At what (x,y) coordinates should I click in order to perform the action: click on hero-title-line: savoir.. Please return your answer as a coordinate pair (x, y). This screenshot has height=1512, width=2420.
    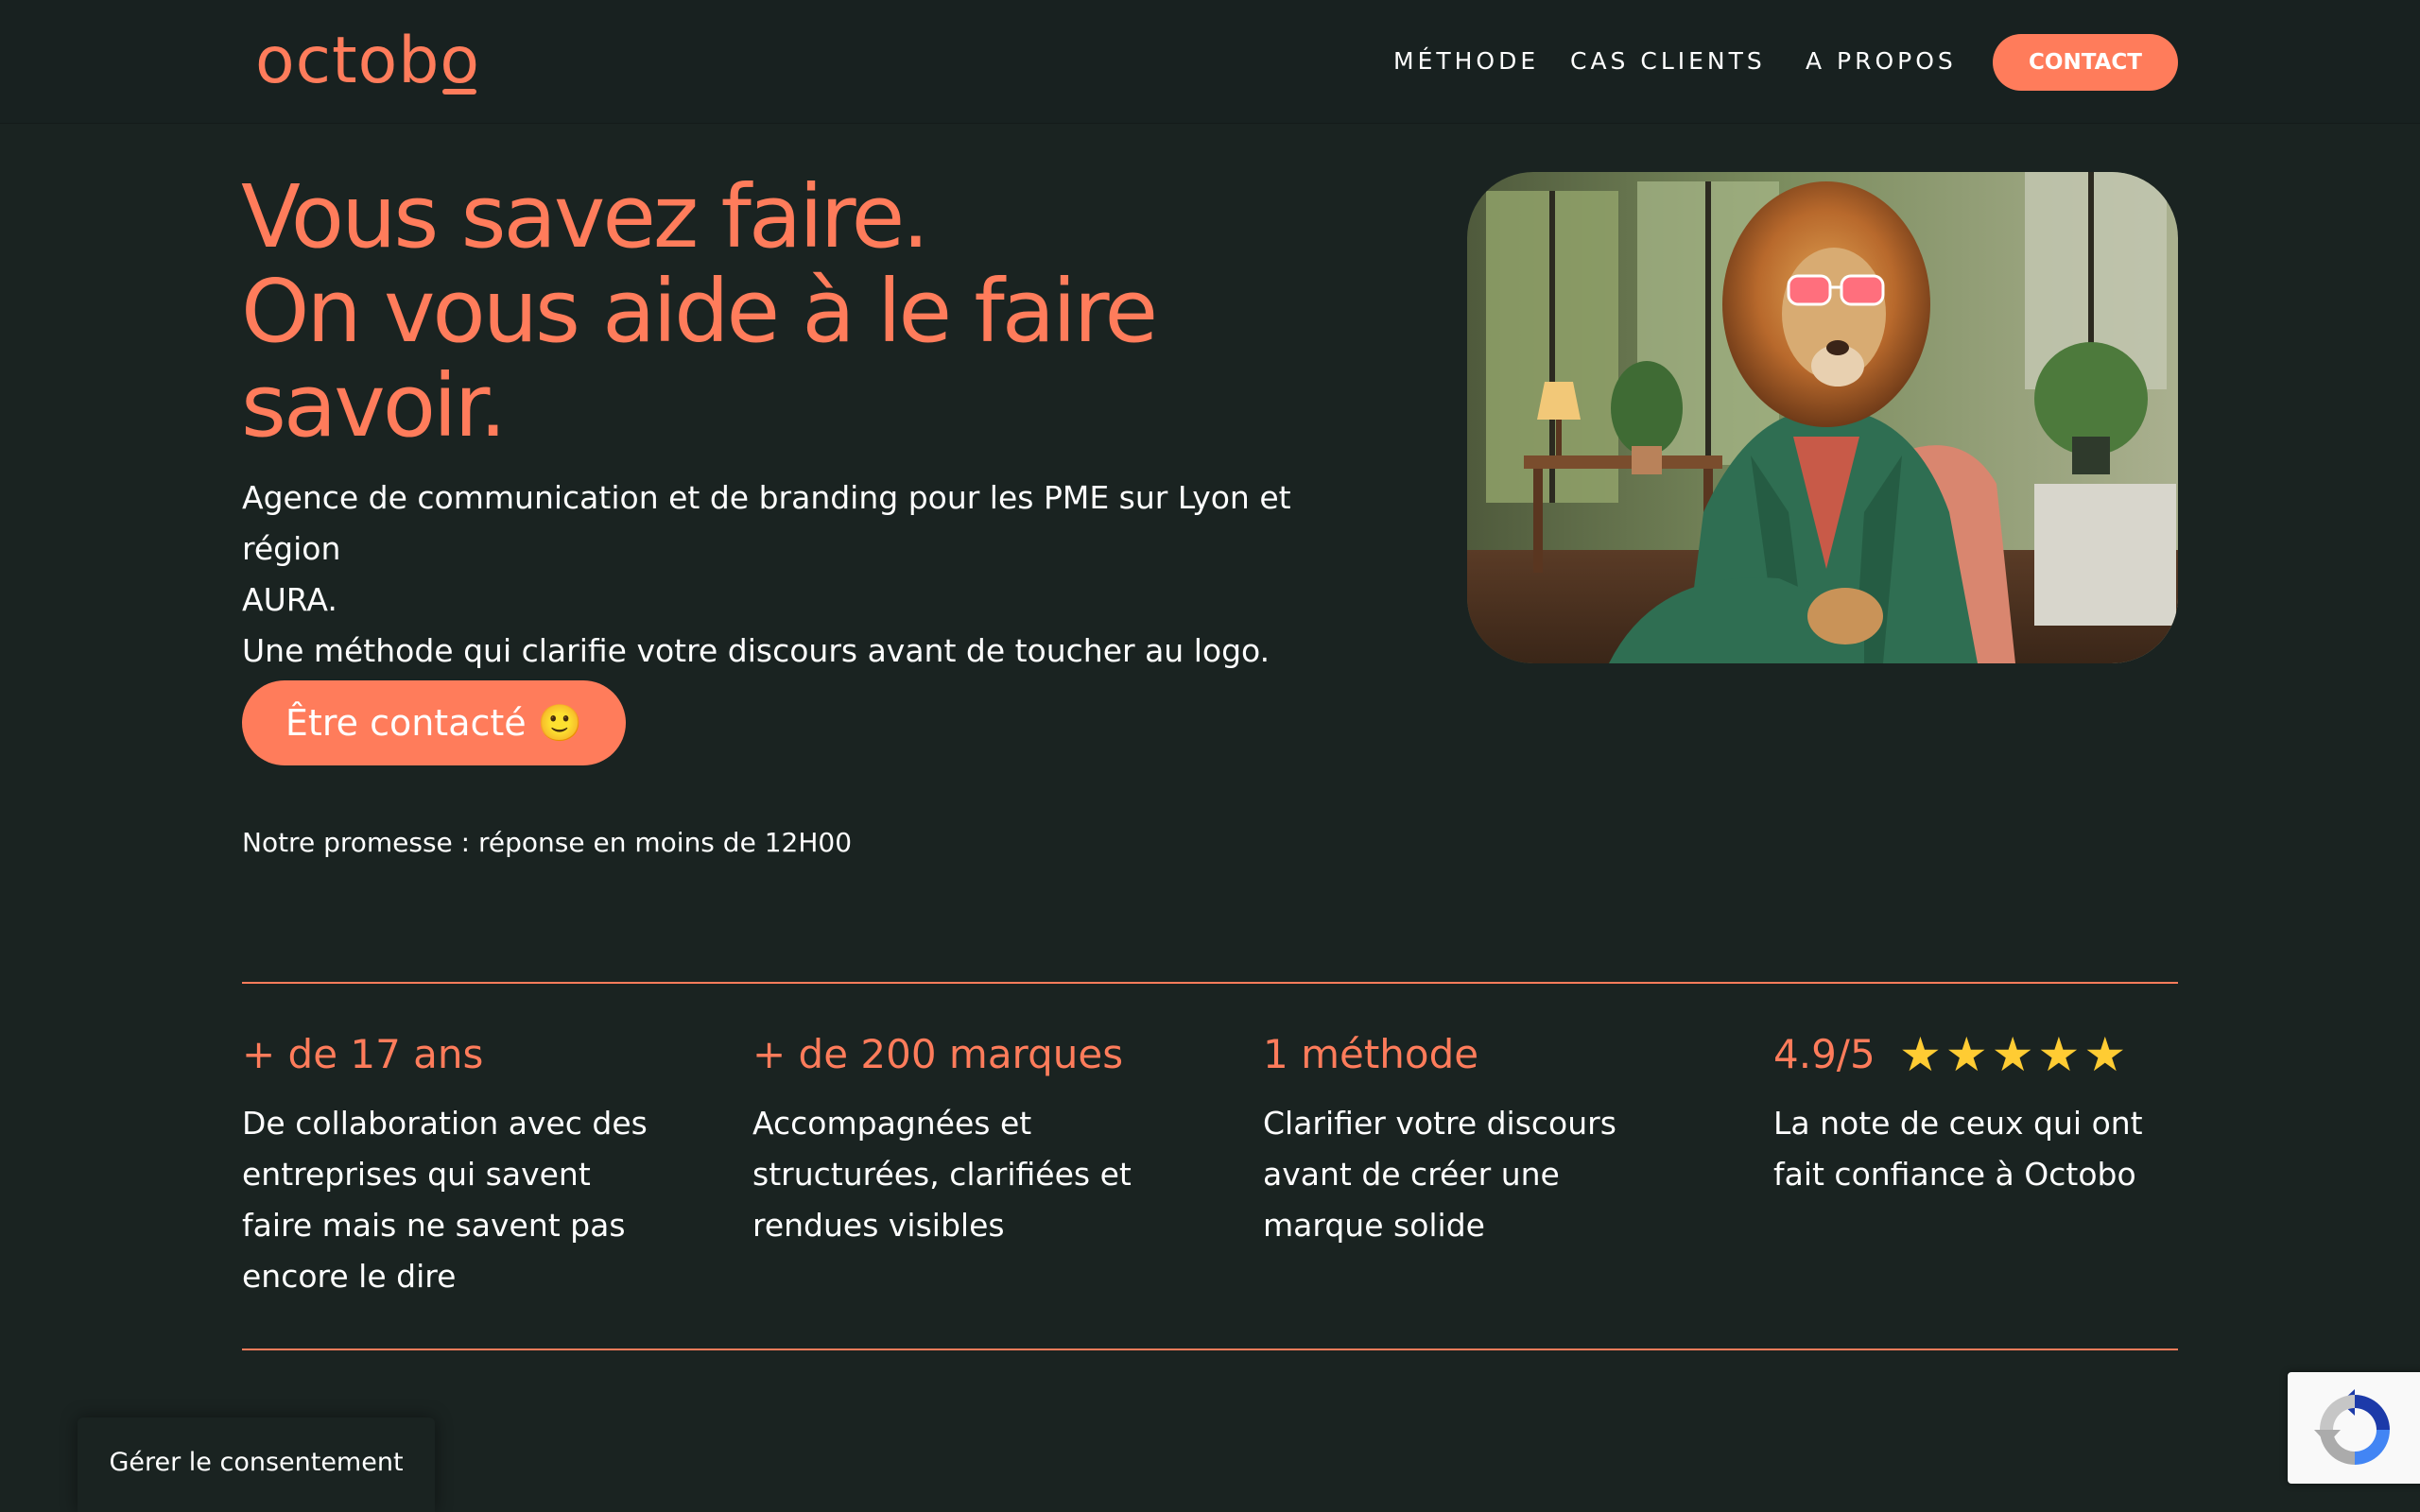
    Looking at the image, I should click on (374, 405).